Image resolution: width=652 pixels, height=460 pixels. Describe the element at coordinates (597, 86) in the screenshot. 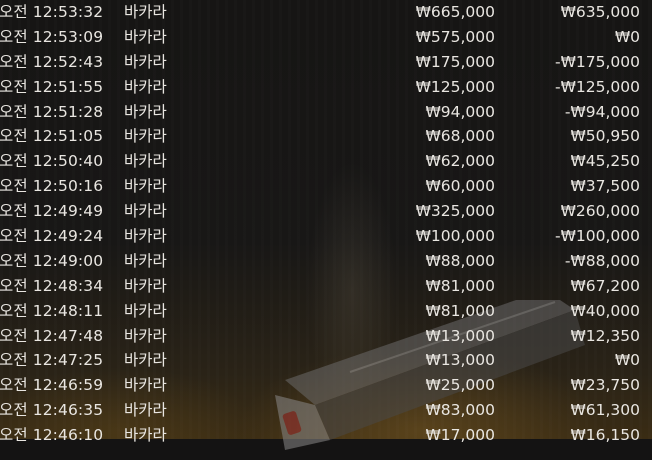

I see `win-loss-amount: -₩125,000` at that location.